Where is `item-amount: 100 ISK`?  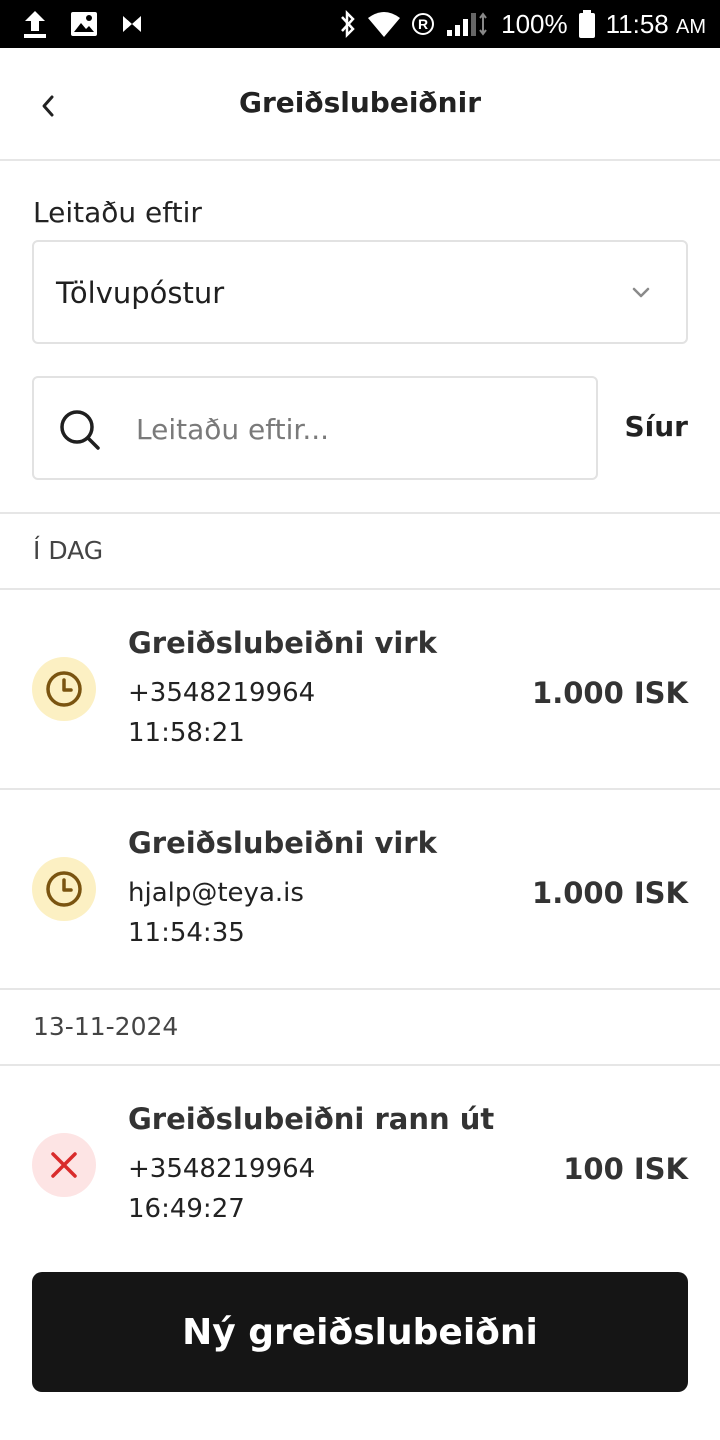
item-amount: 100 ISK is located at coordinates (625, 1169).